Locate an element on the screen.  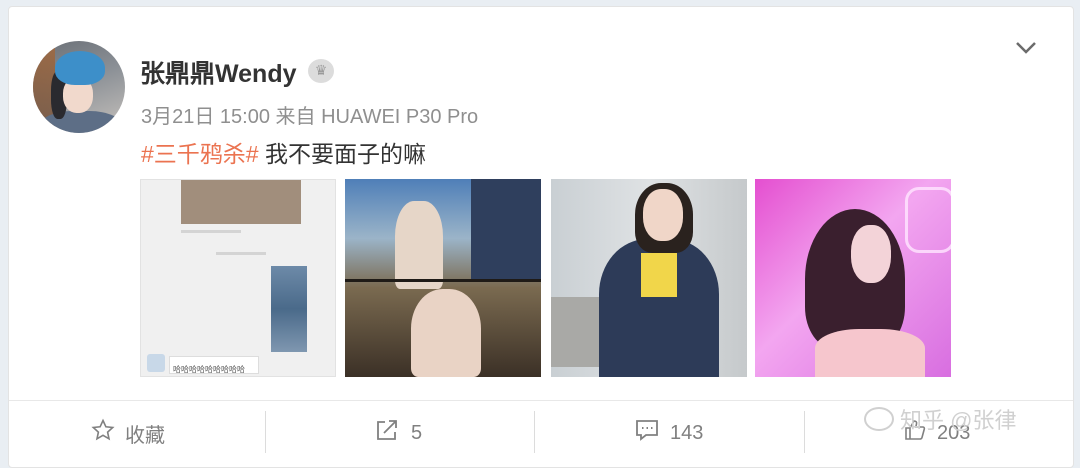
chevron-down-icon is located at coordinates (1026, 48).